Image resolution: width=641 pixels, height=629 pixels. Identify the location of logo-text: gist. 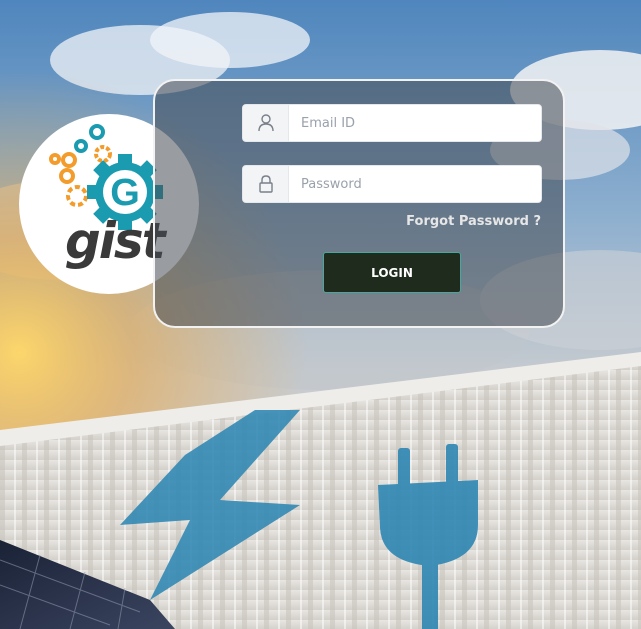
(115, 241).